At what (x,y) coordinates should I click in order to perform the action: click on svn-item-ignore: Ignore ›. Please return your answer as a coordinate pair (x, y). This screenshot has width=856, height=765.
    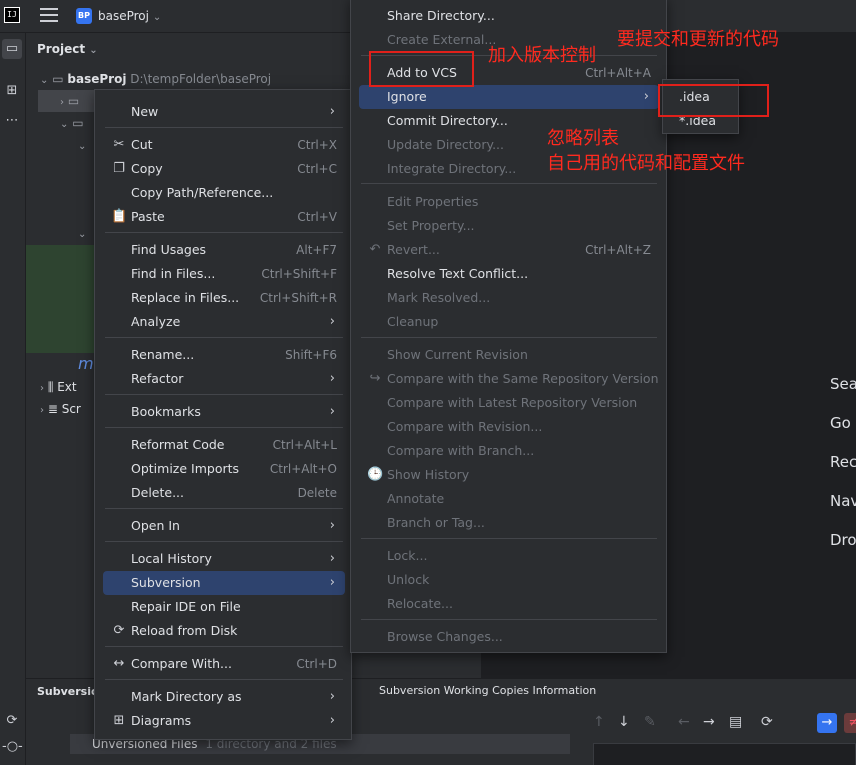
    Looking at the image, I should click on (509, 97).